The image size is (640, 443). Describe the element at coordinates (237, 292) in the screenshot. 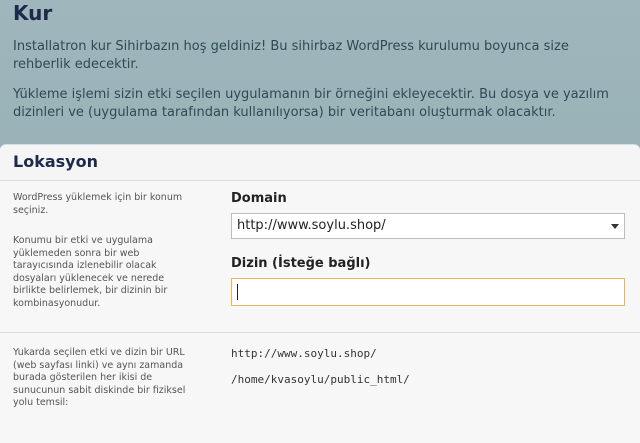

I see `text-caret` at that location.